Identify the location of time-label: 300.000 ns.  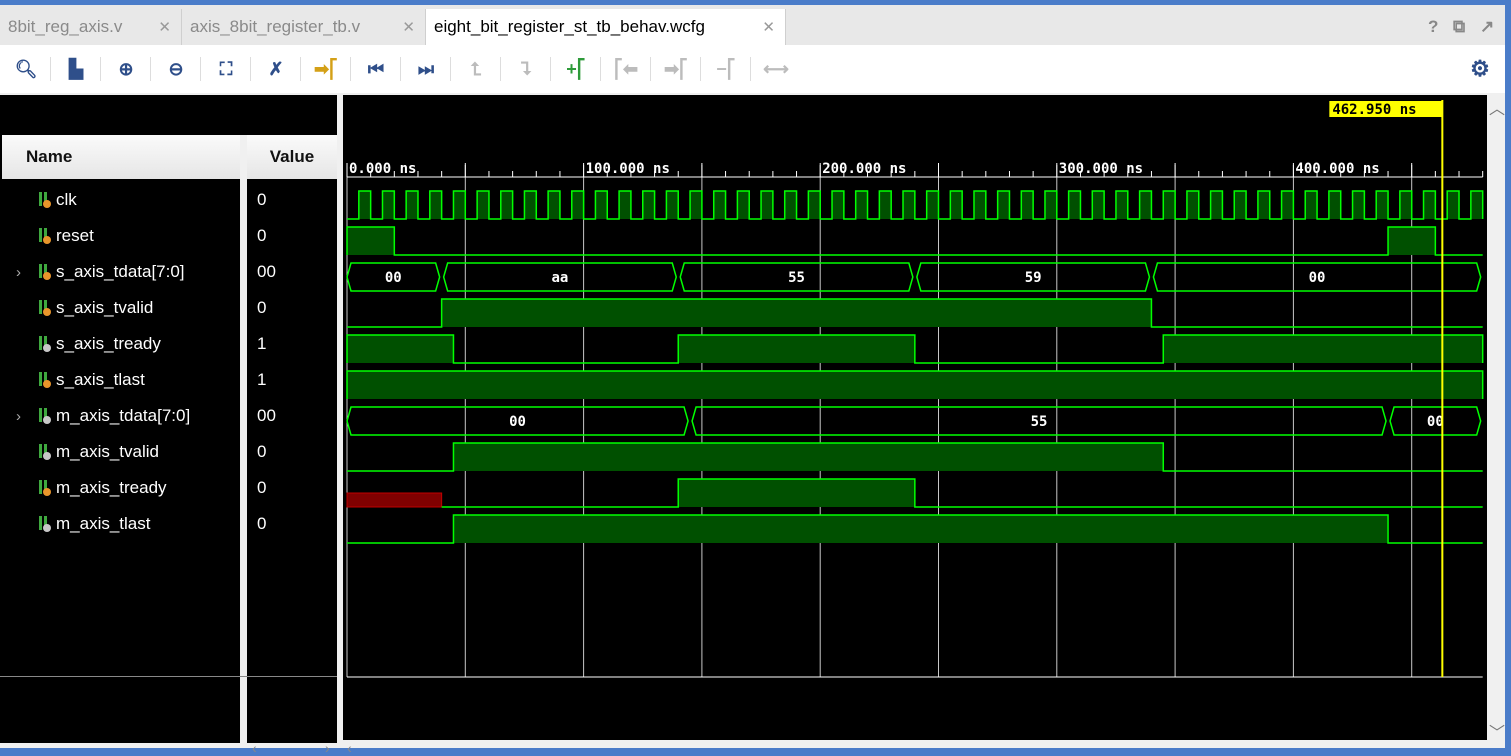
(1101, 169).